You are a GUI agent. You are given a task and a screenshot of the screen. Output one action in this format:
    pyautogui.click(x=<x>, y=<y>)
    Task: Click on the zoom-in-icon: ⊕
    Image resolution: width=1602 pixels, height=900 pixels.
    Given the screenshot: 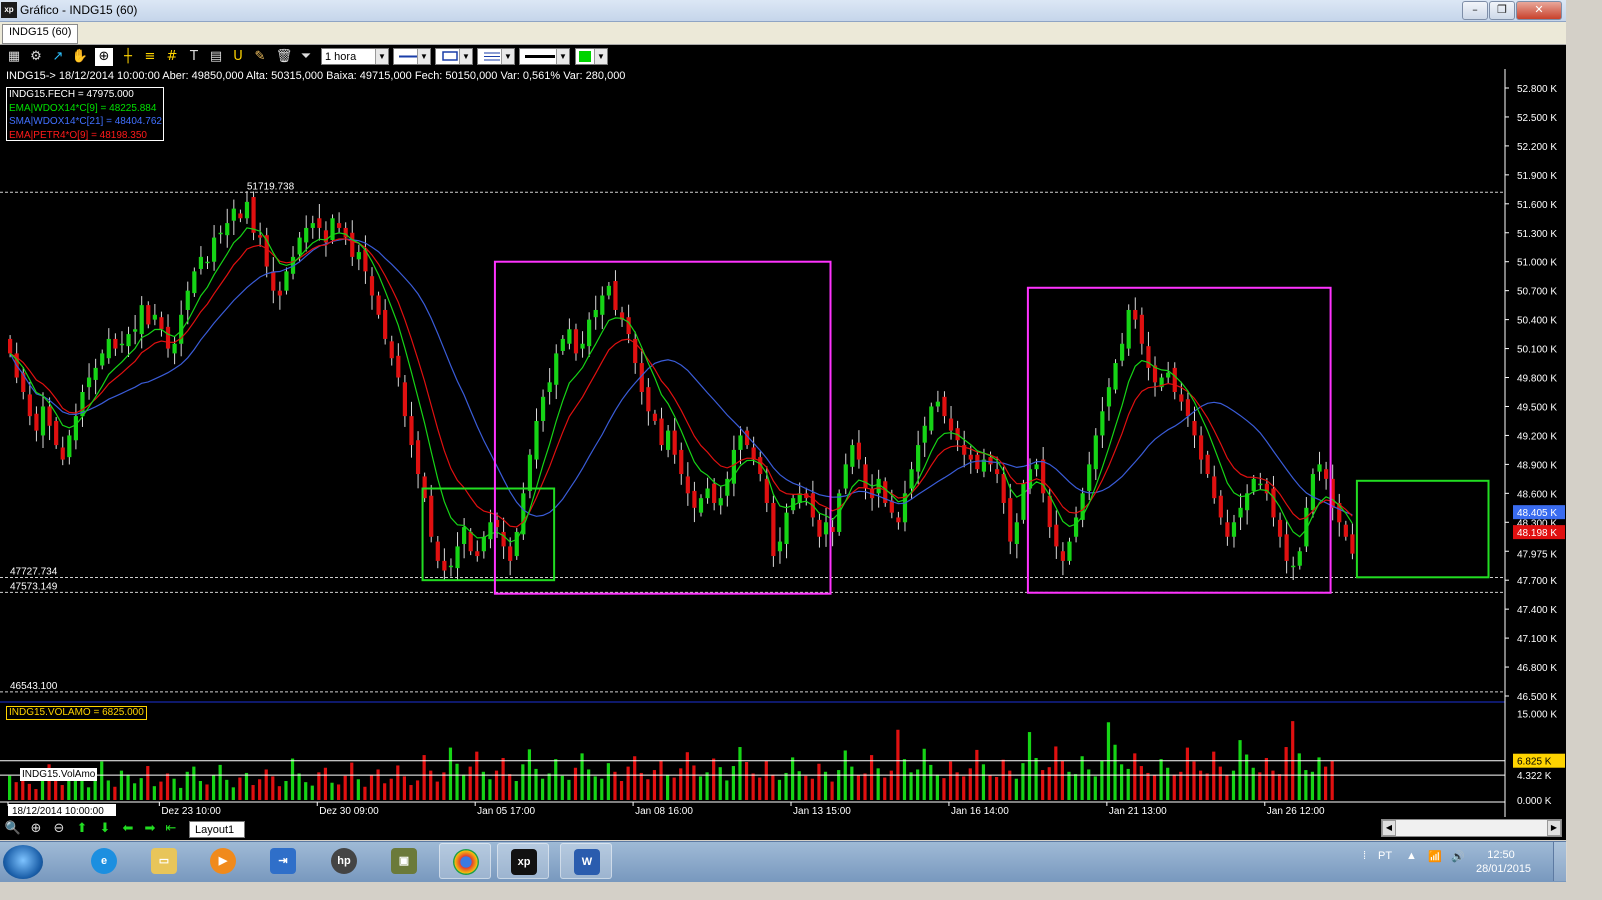 What is the action you would take?
    pyautogui.click(x=36, y=829)
    